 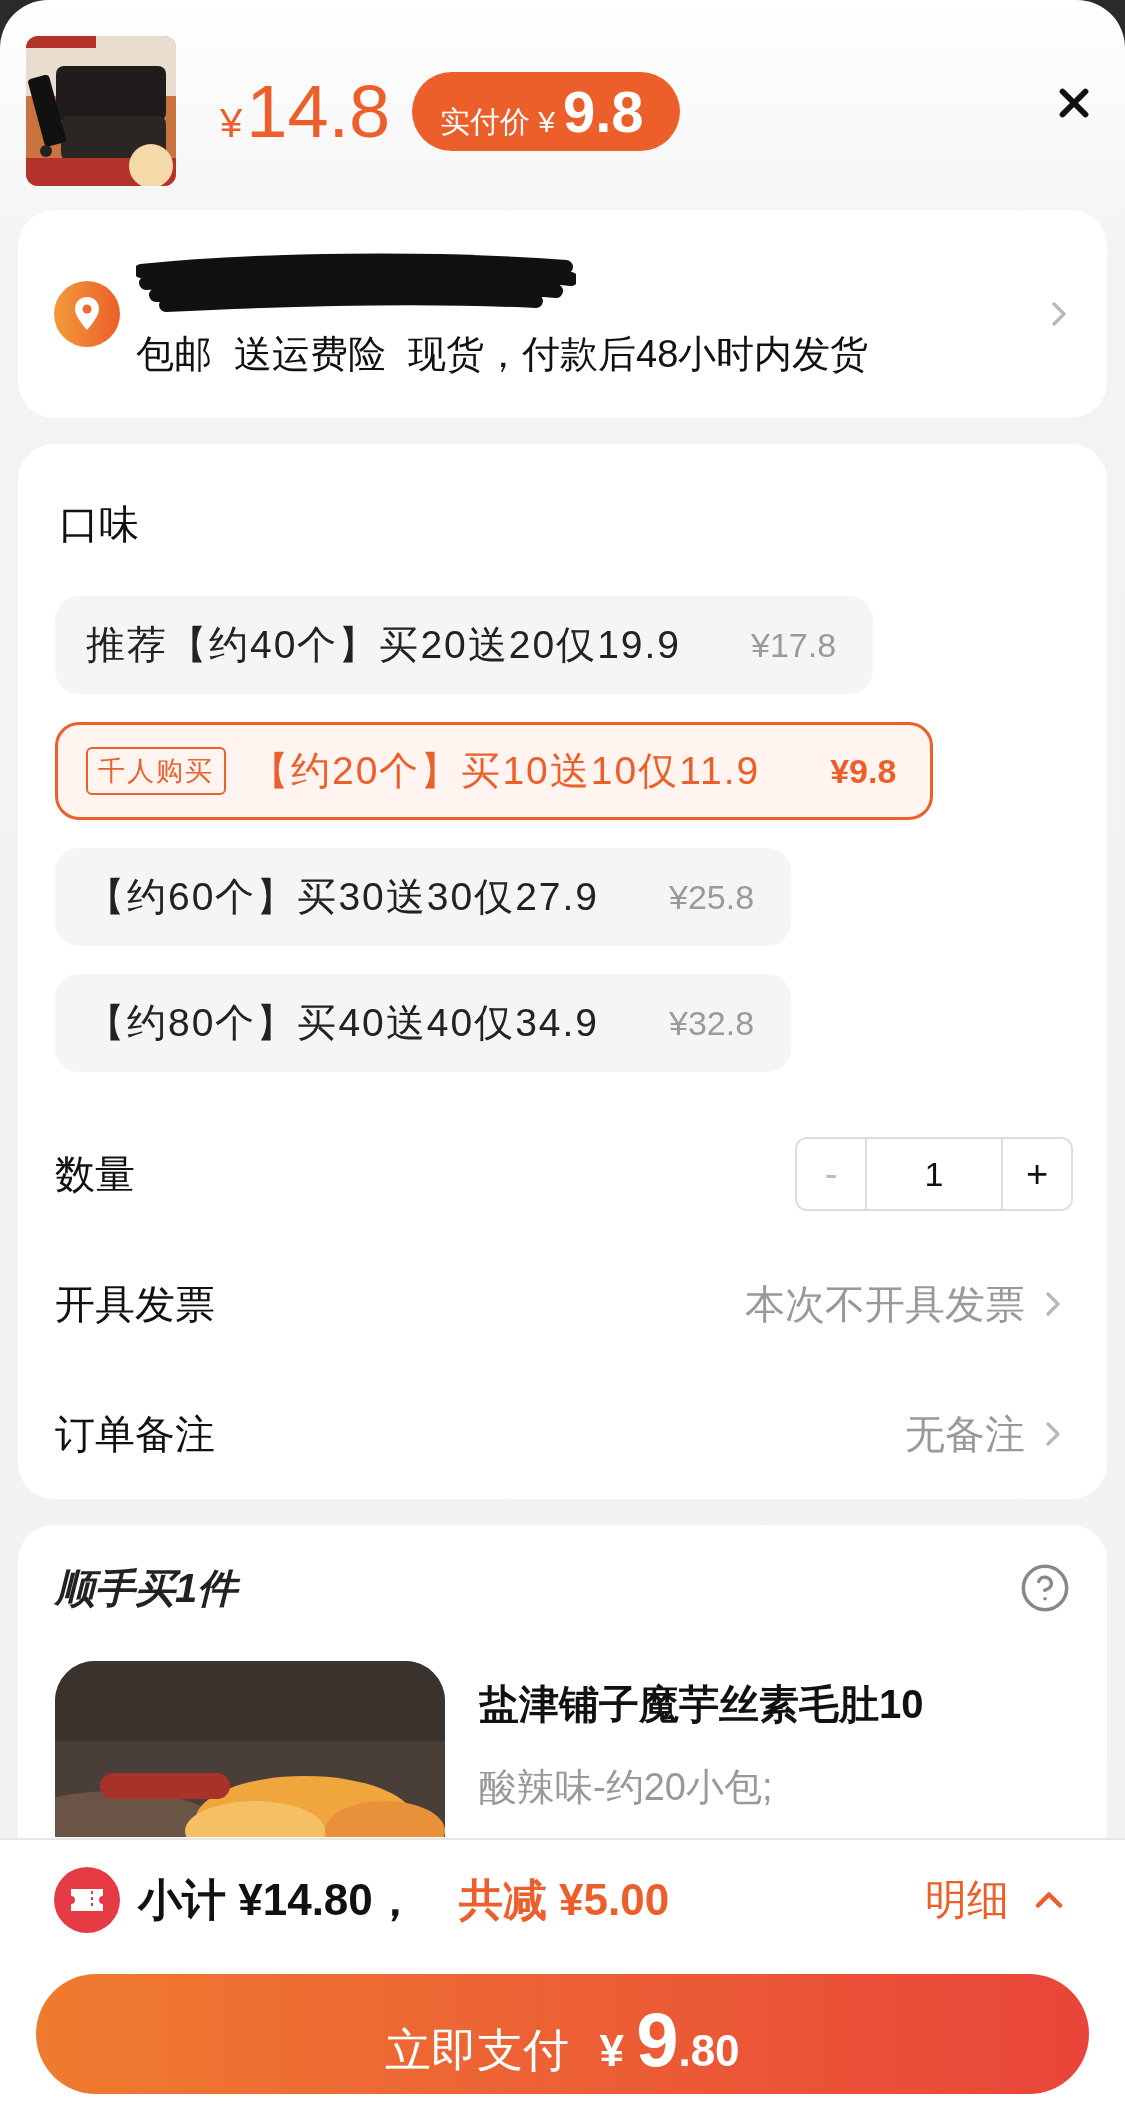 I want to click on address-card: 包邮 送运费险 现货，付款后48小时内发货, so click(x=562, y=314).